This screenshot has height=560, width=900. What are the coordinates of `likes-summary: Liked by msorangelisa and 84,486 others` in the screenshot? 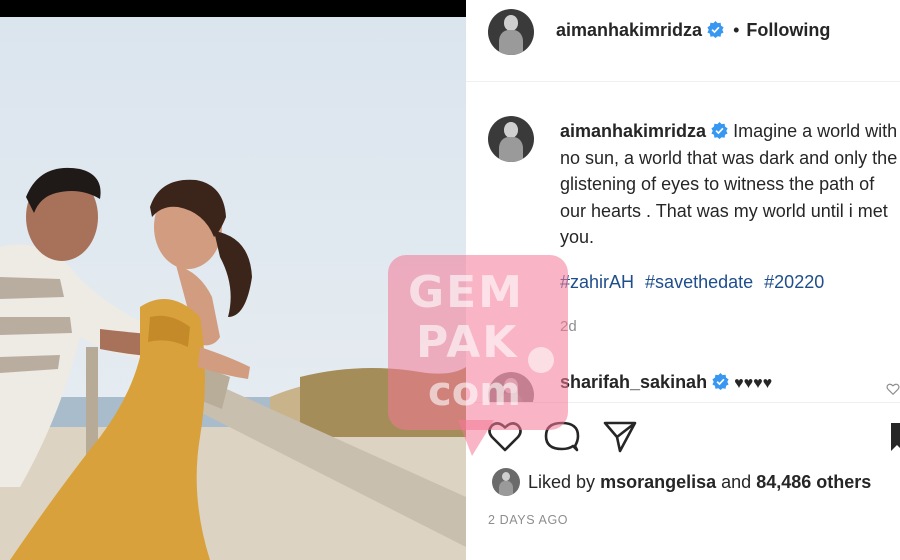 It's located at (699, 482).